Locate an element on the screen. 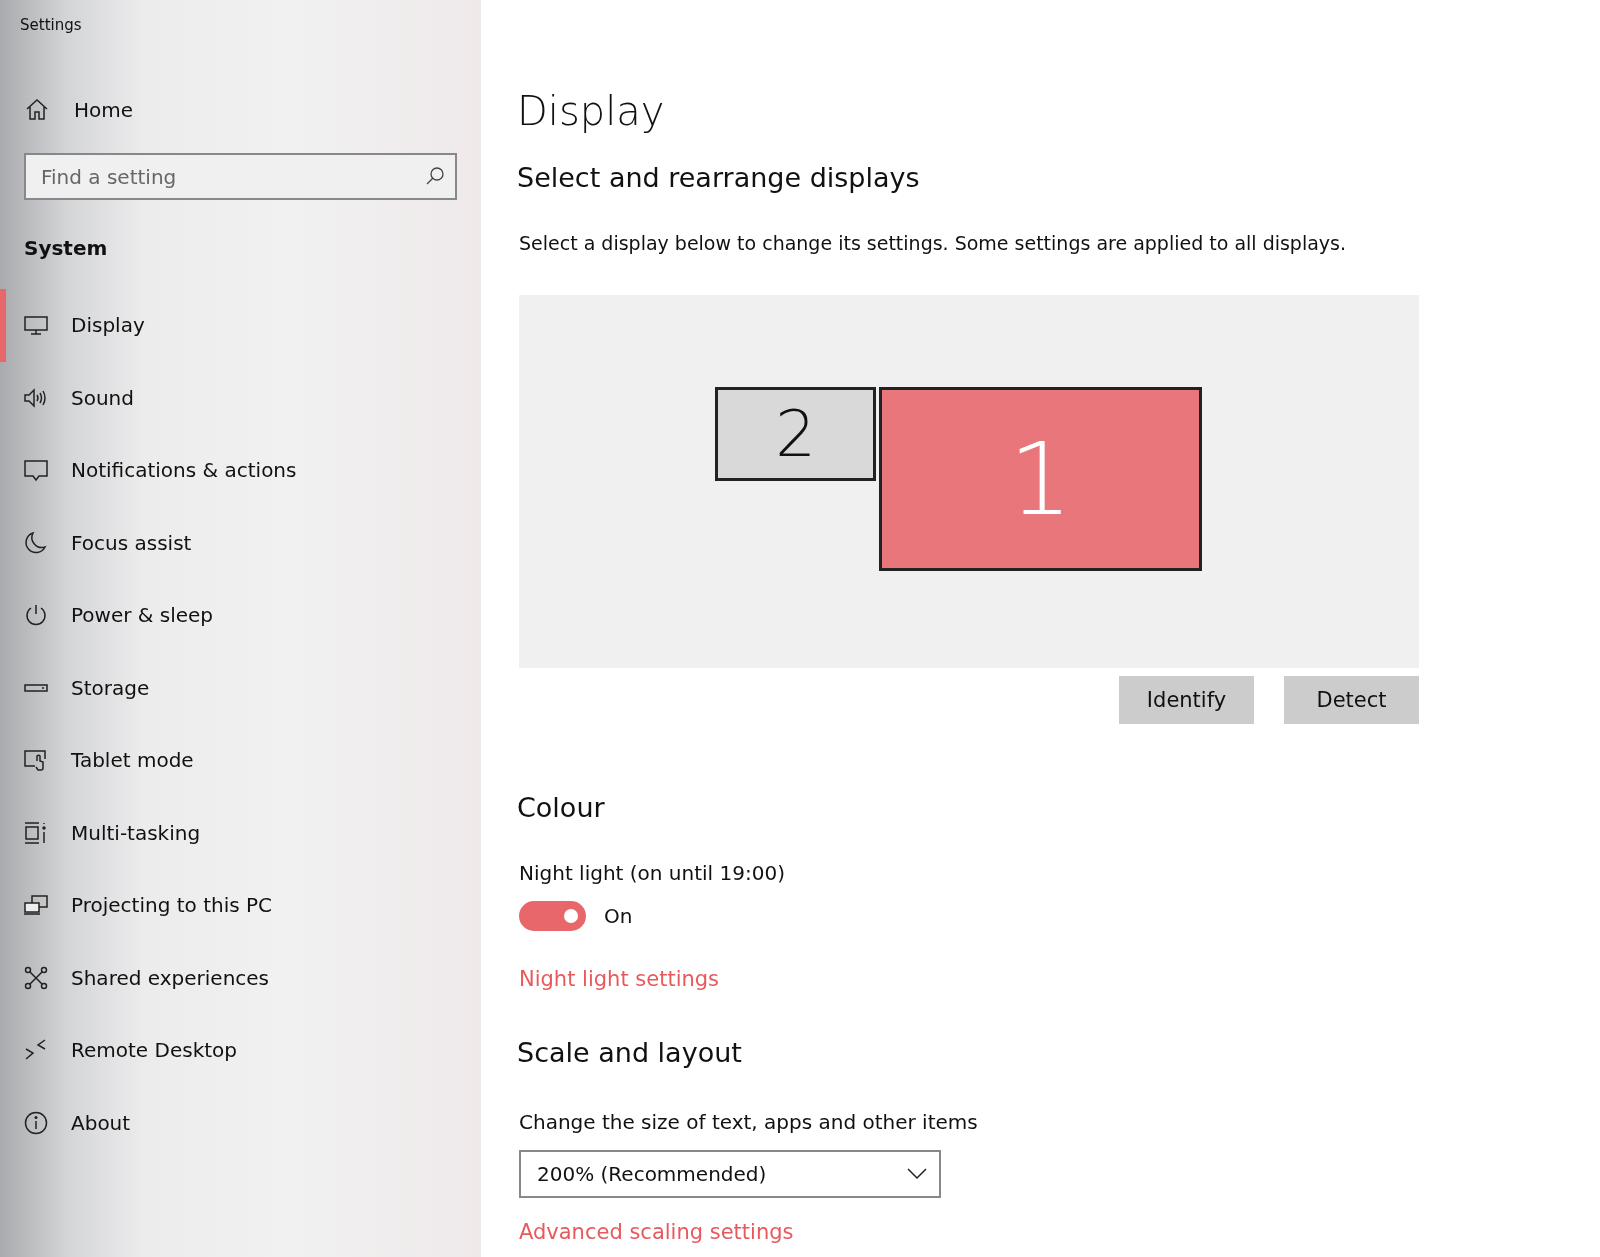  sidebar-item: Multi-tasking is located at coordinates (240, 832).